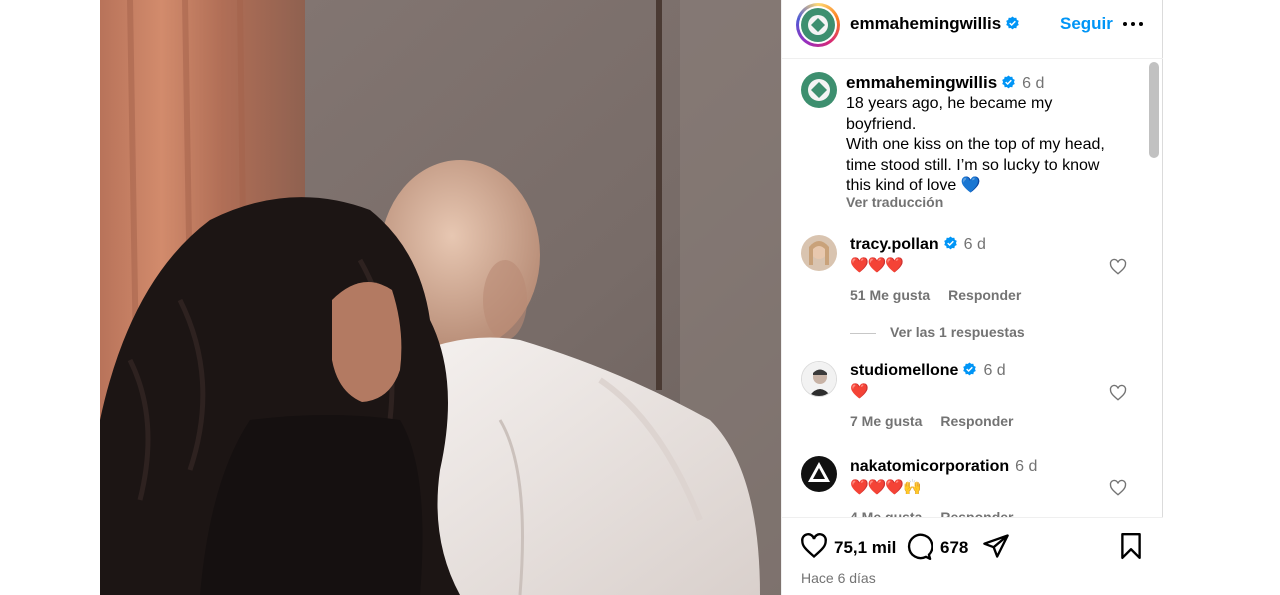 The image size is (1280, 595). What do you see at coordinates (1033, 83) in the screenshot?
I see `caption-time: 6 d` at bounding box center [1033, 83].